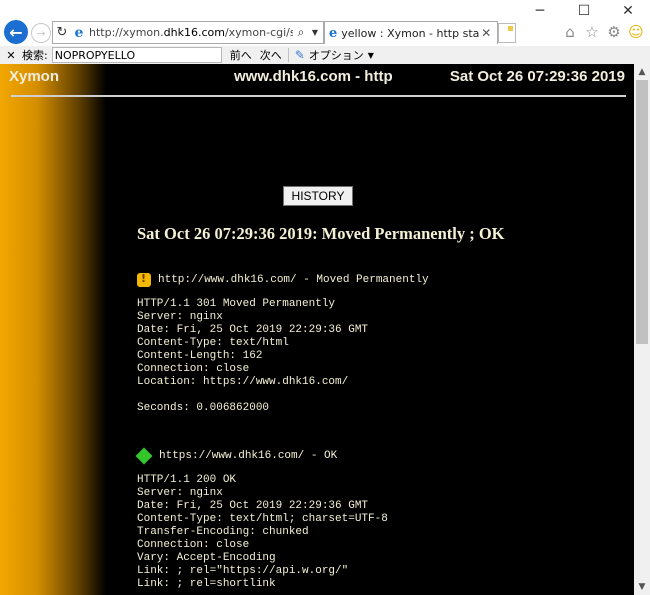 The image size is (650, 595). Describe the element at coordinates (206, 558) in the screenshot. I see `check-response-line: Vary: Accept-Encoding` at that location.